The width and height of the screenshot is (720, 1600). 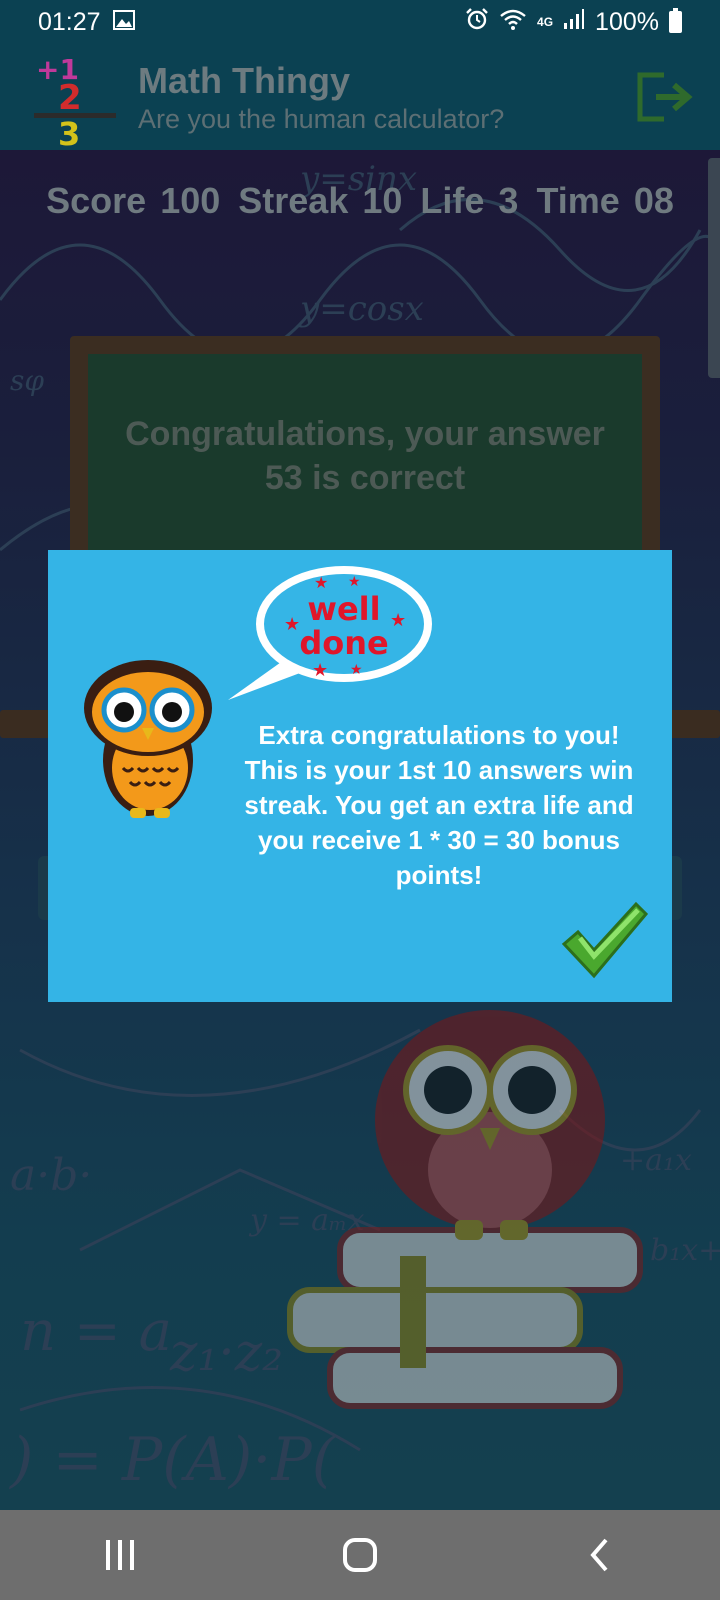 What do you see at coordinates (578, 200) in the screenshot?
I see `time-label: Time` at bounding box center [578, 200].